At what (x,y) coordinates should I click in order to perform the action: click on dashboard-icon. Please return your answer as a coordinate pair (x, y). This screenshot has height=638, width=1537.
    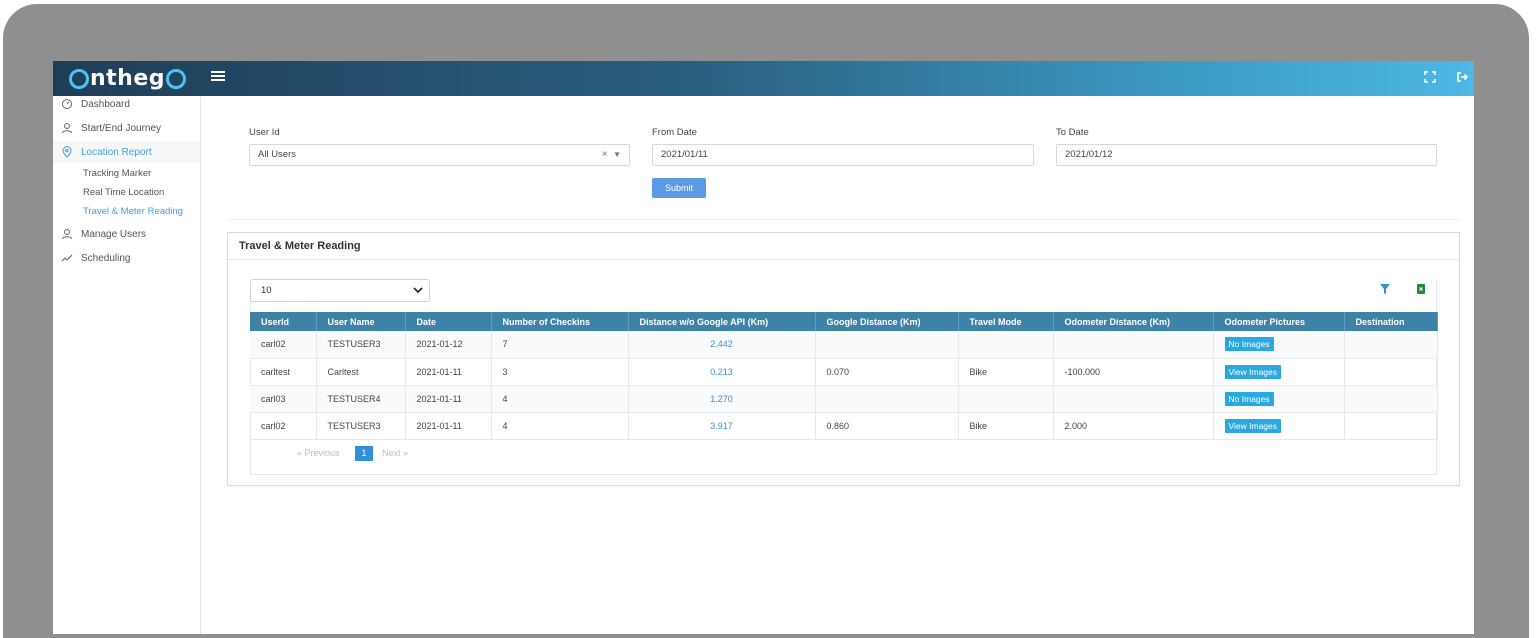
    Looking at the image, I should click on (67, 104).